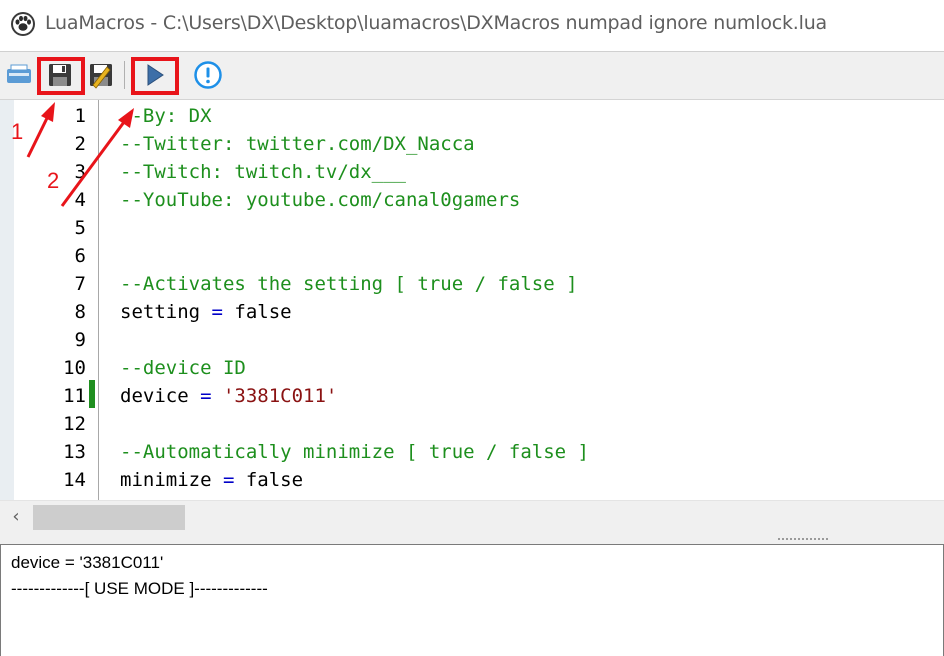 The height and width of the screenshot is (656, 944). I want to click on arrow-head-save, so click(48, 112).